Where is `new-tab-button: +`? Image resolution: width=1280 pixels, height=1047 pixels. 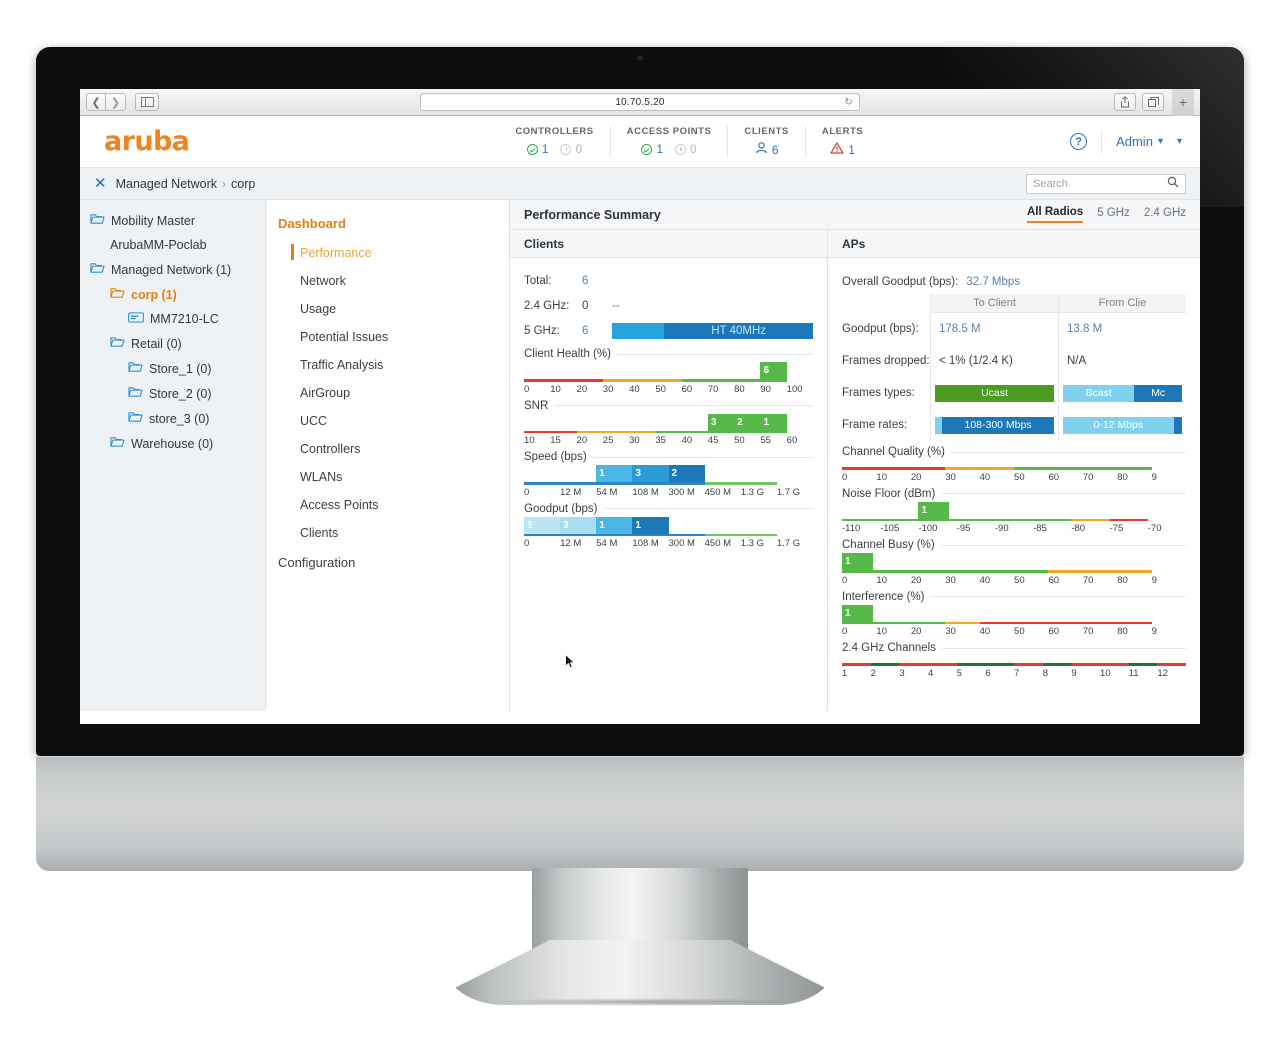 new-tab-button: + is located at coordinates (1183, 102).